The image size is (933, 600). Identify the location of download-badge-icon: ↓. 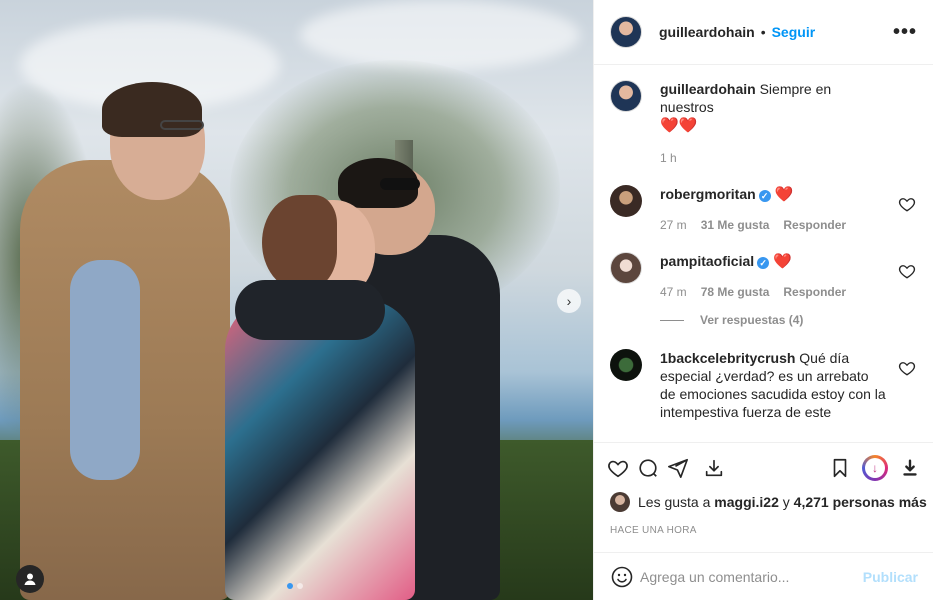
(875, 467).